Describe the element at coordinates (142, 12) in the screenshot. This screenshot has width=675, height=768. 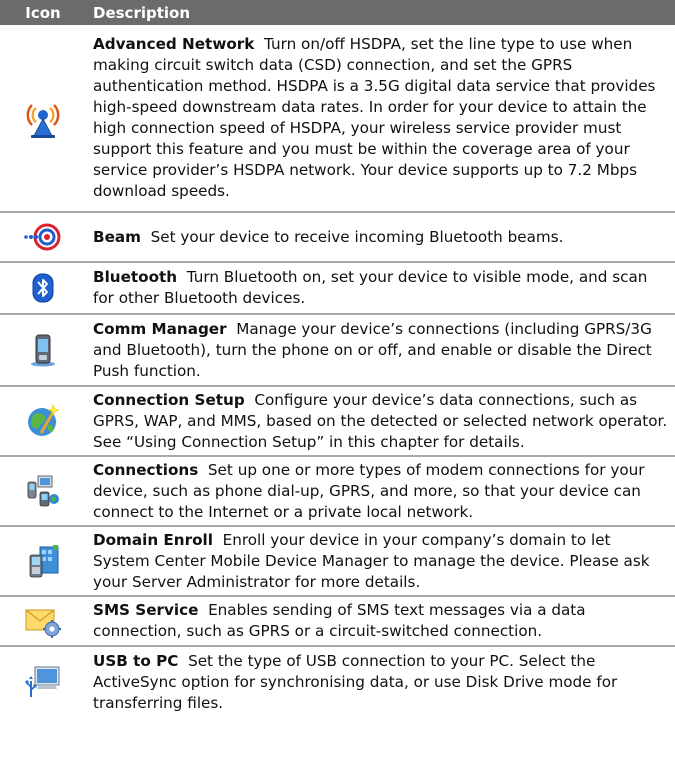
I see `description-column-header: Description` at that location.